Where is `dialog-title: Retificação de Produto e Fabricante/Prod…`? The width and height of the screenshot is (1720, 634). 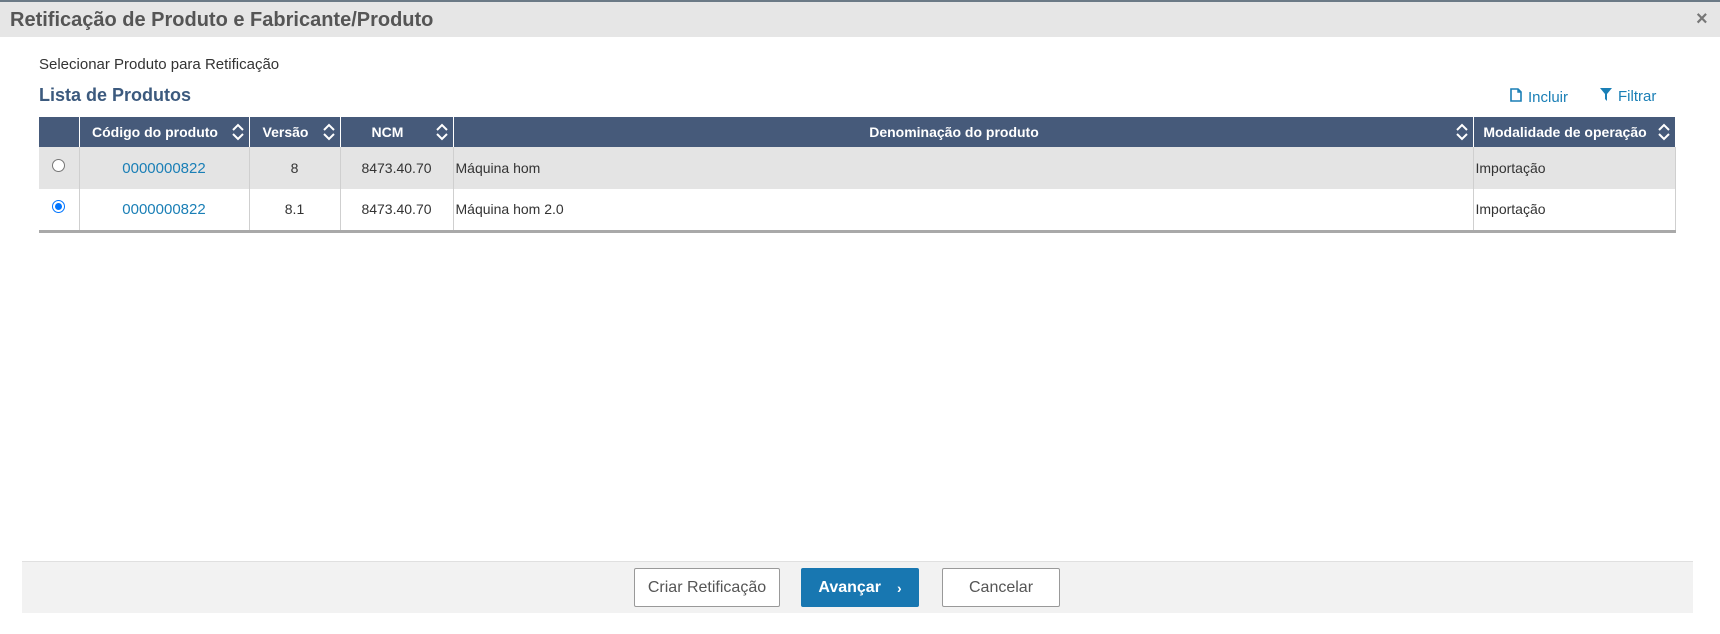
dialog-title: Retificação de Produto e Fabricante/Prod… is located at coordinates (222, 20).